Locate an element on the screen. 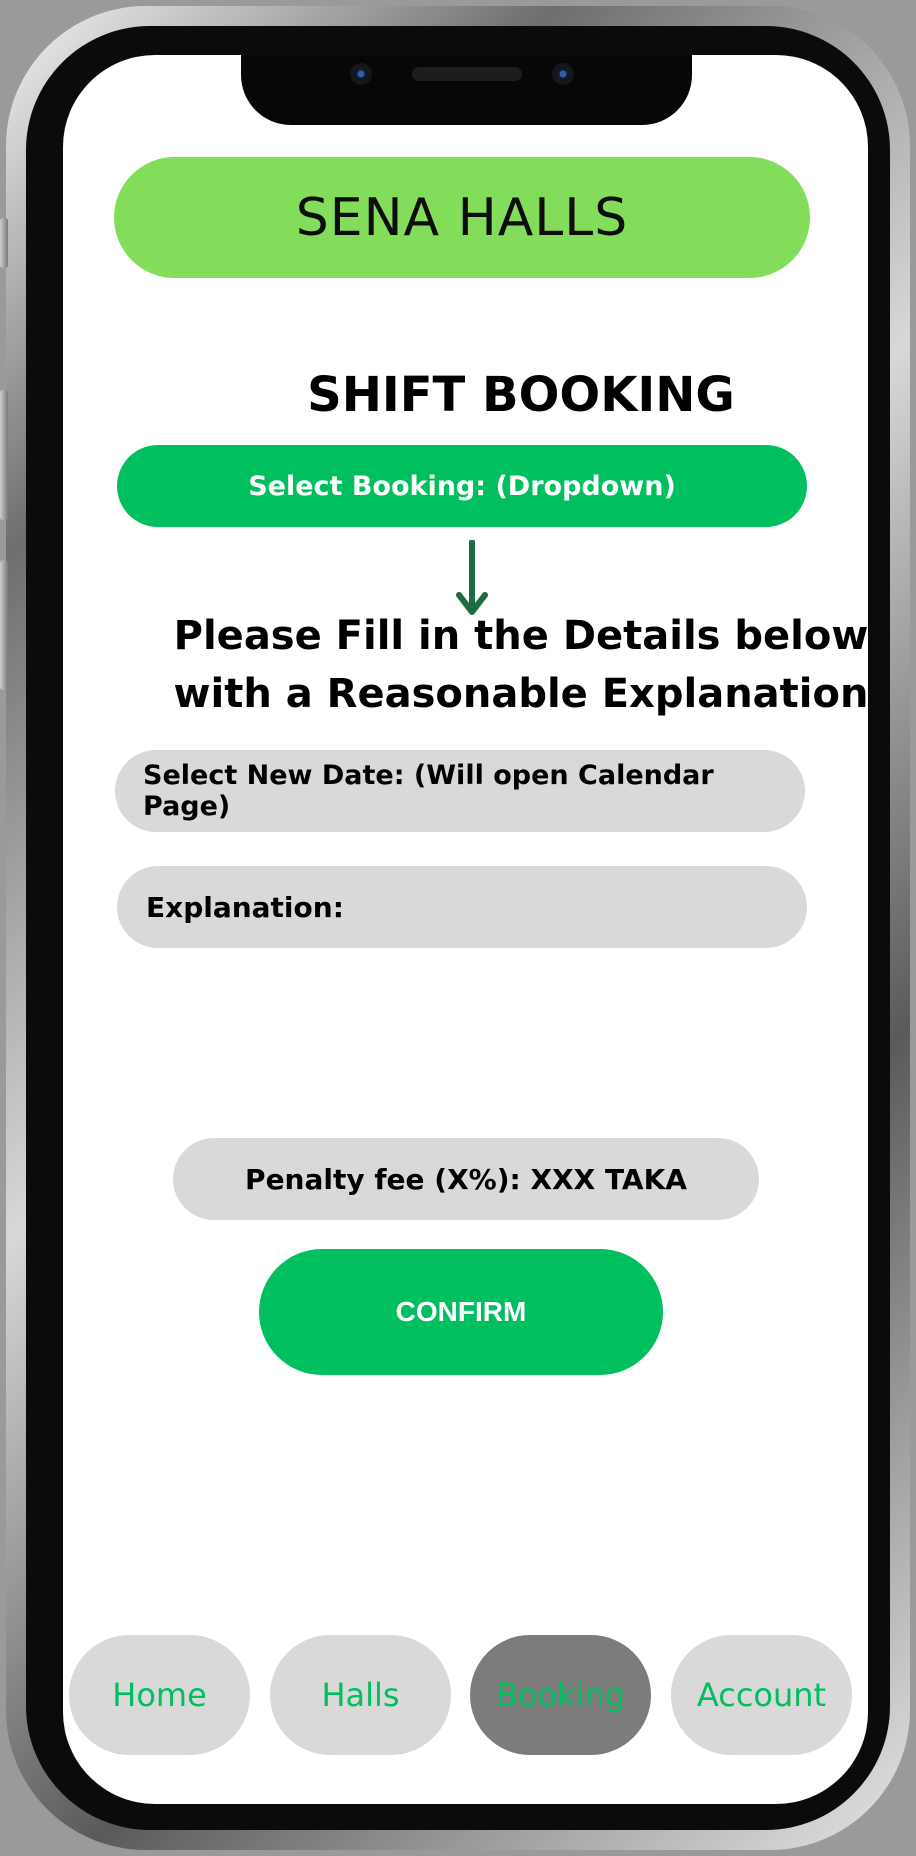 The image size is (916, 1856). penalty-fee-text: Penalty fee (X%): XXX TAKA is located at coordinates (466, 1179).